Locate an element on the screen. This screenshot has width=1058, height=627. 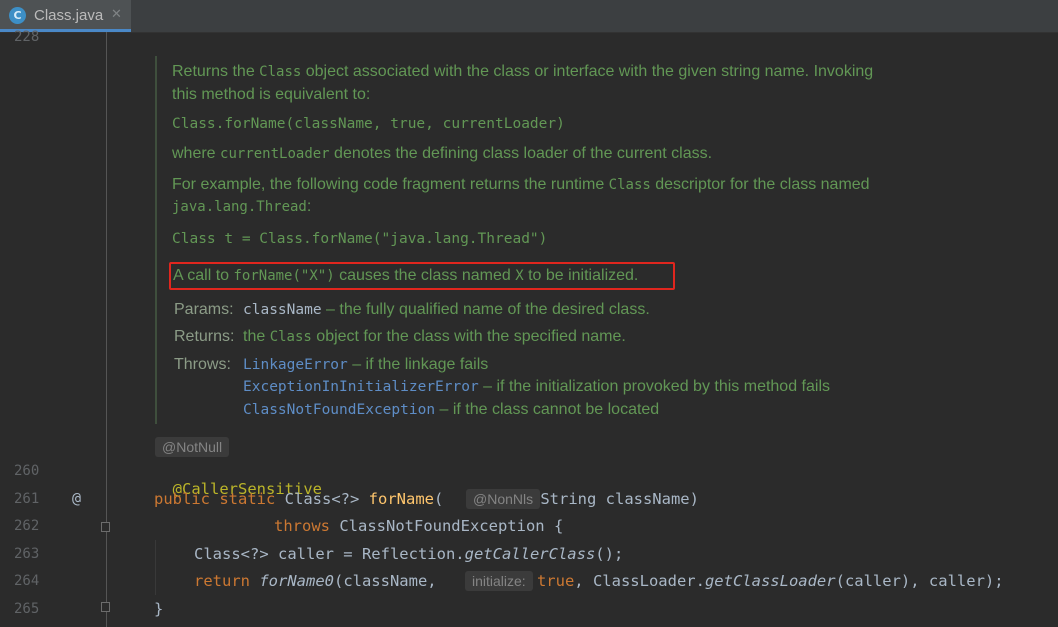
line-number: 265 is located at coordinates (27, 609).